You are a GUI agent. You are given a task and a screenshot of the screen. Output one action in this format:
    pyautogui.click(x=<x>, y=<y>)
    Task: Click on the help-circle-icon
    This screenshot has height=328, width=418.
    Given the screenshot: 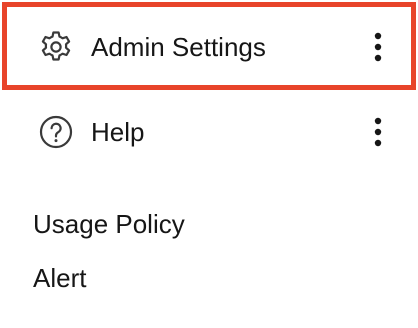 What is the action you would take?
    pyautogui.click(x=56, y=132)
    